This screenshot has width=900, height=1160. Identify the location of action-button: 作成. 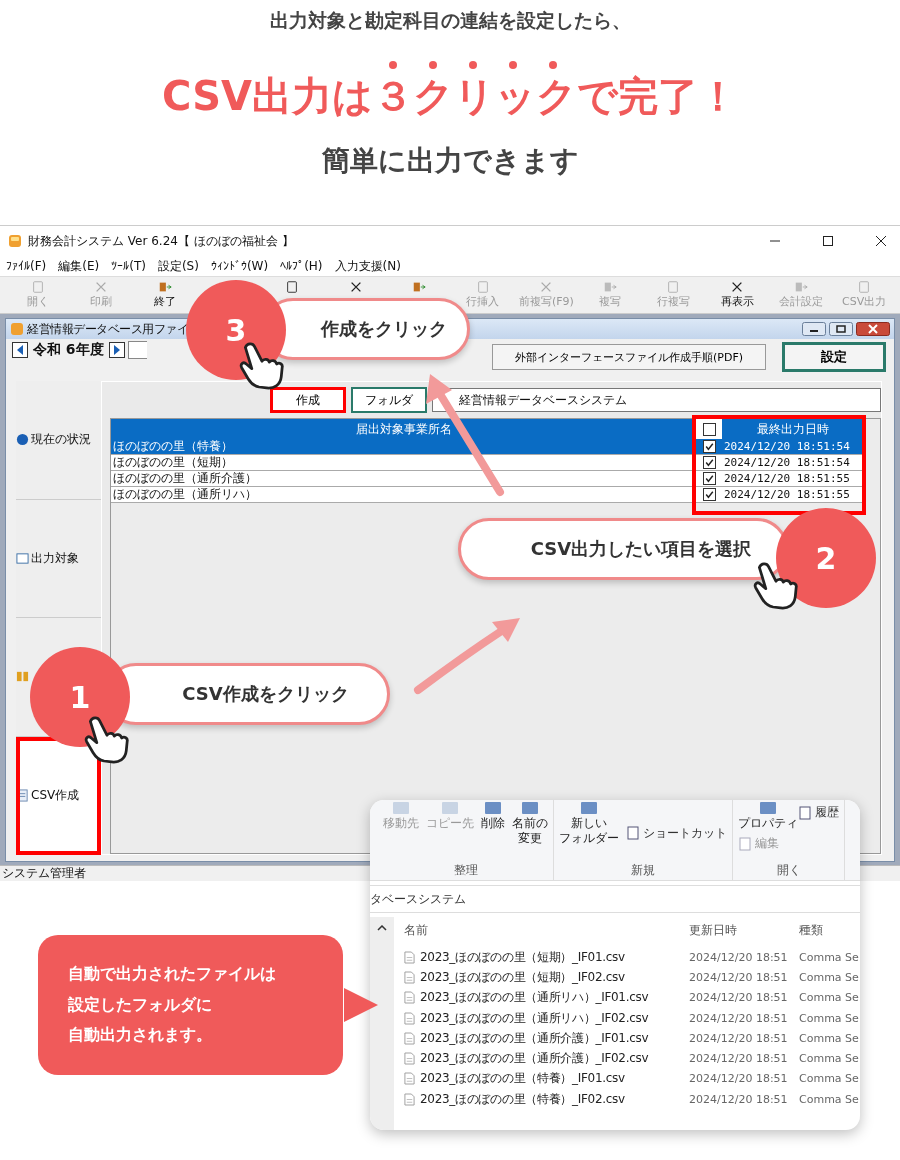
(308, 400).